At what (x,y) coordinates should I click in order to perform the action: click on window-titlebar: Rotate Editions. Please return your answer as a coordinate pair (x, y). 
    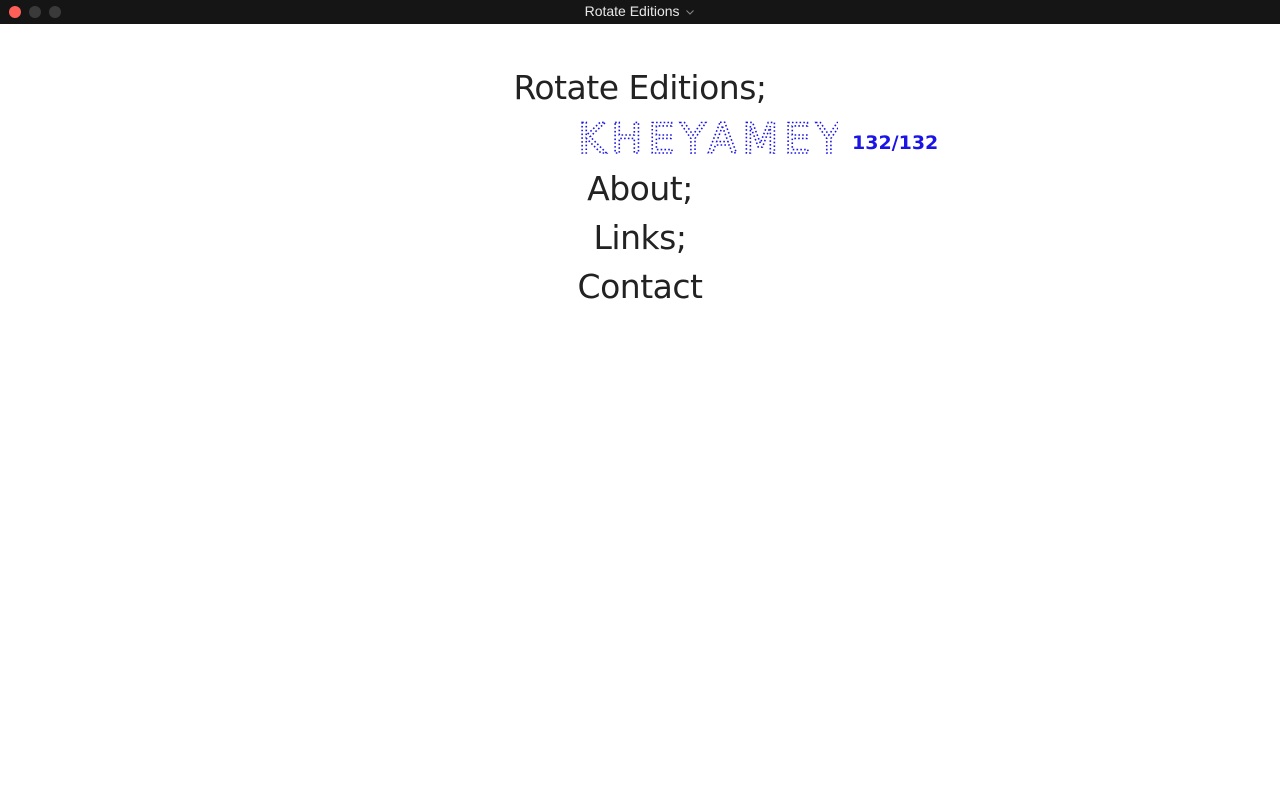
    Looking at the image, I should click on (640, 12).